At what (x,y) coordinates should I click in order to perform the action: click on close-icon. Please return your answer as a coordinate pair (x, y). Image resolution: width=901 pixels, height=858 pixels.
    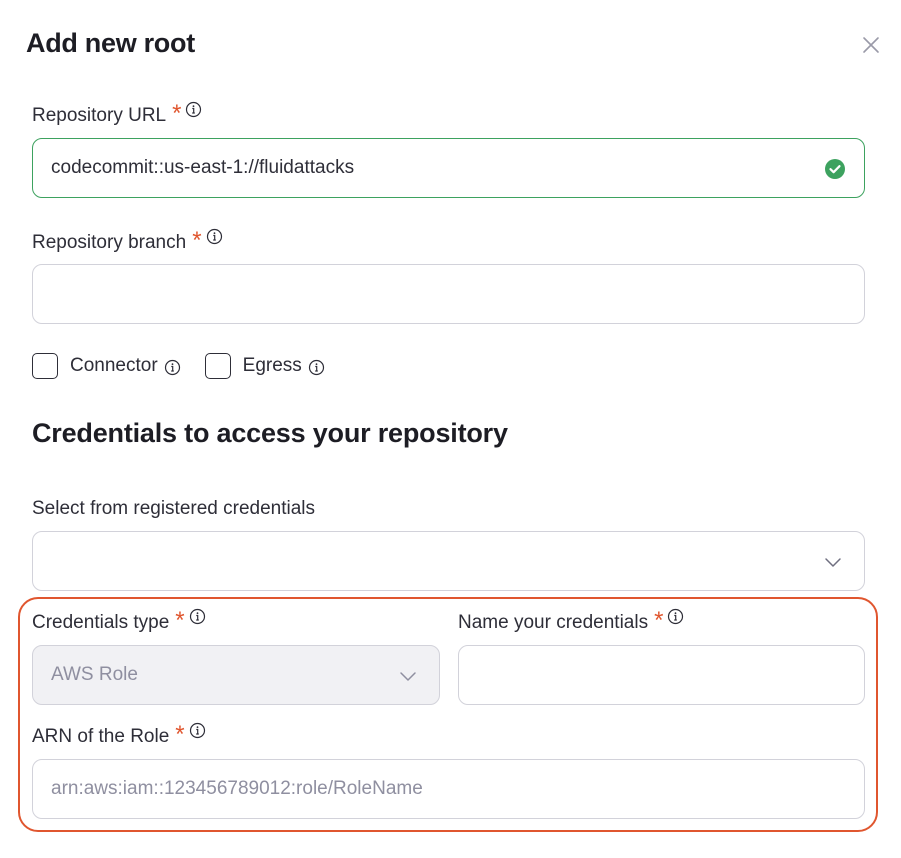
    Looking at the image, I should click on (871, 45).